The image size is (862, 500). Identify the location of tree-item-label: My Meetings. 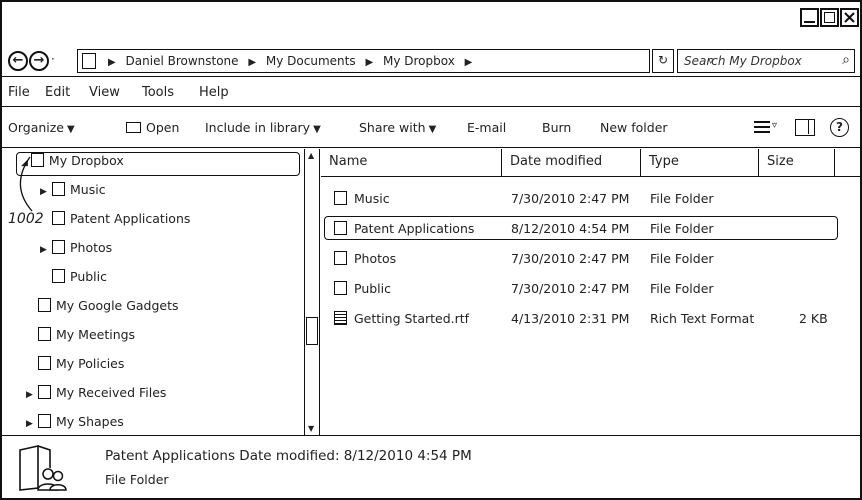
(96, 334).